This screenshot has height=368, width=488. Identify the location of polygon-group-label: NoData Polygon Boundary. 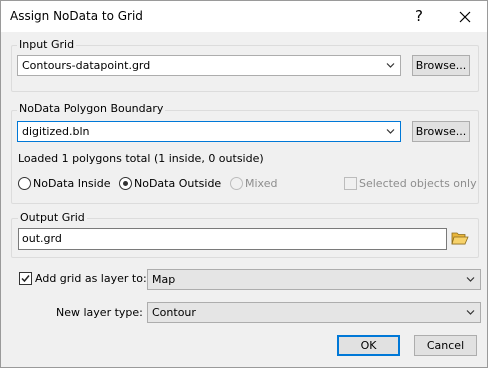
(91, 108).